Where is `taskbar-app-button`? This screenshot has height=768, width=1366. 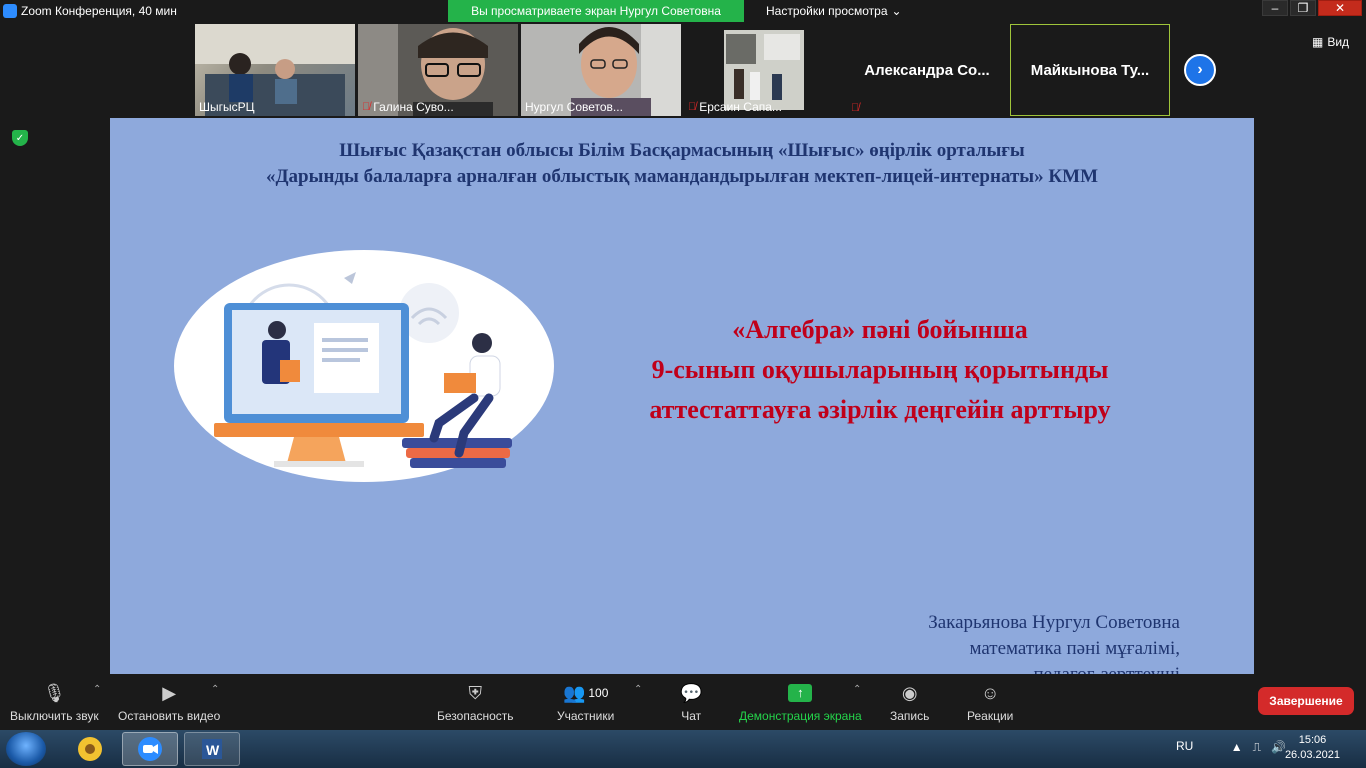
taskbar-app-button is located at coordinates (90, 749).